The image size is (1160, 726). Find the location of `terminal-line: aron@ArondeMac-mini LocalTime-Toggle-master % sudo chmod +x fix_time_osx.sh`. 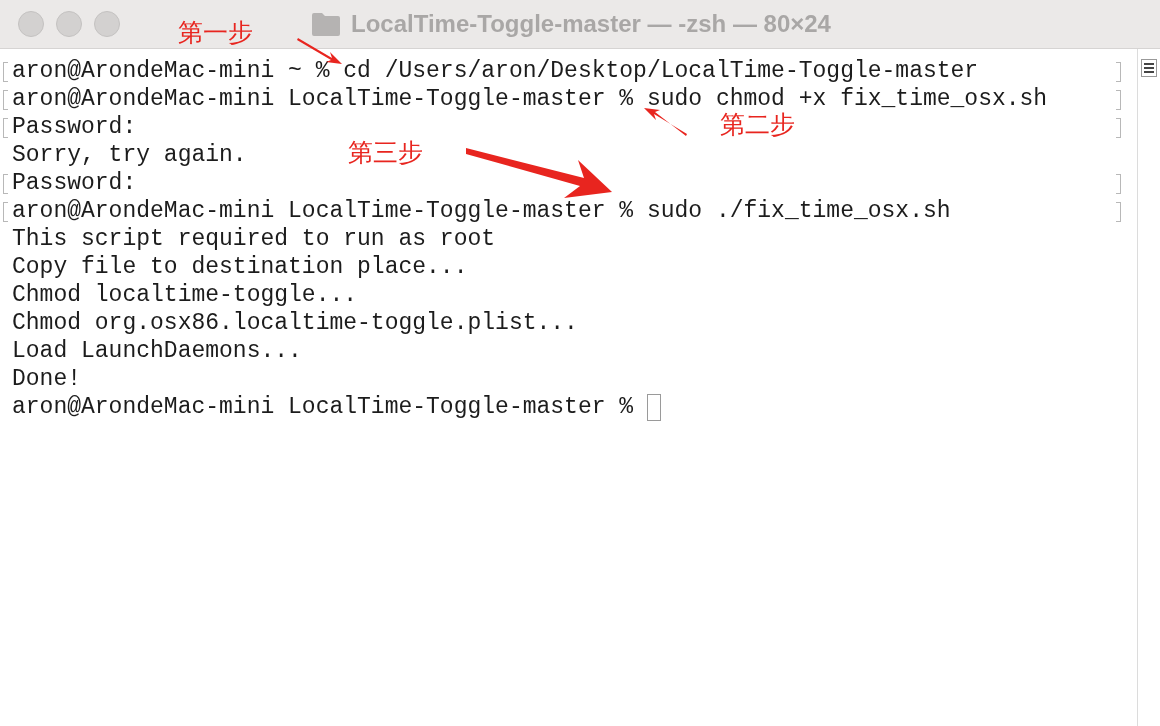

terminal-line: aron@ArondeMac-mini LocalTime-Toggle-master % sudo chmod +x fix_time_osx.sh is located at coordinates (530, 99).